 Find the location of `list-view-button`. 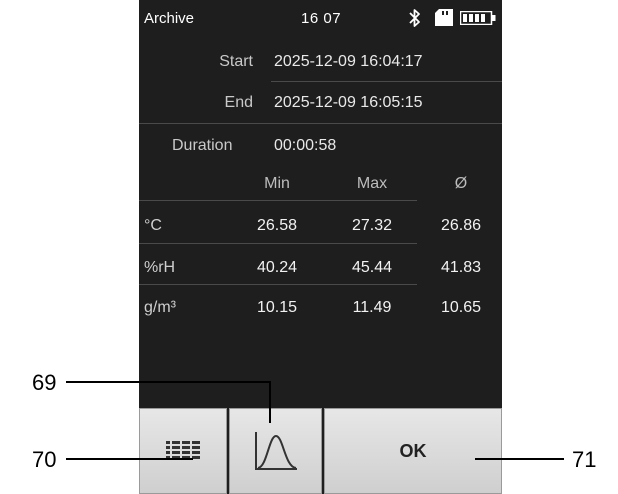

list-view-button is located at coordinates (183, 451).